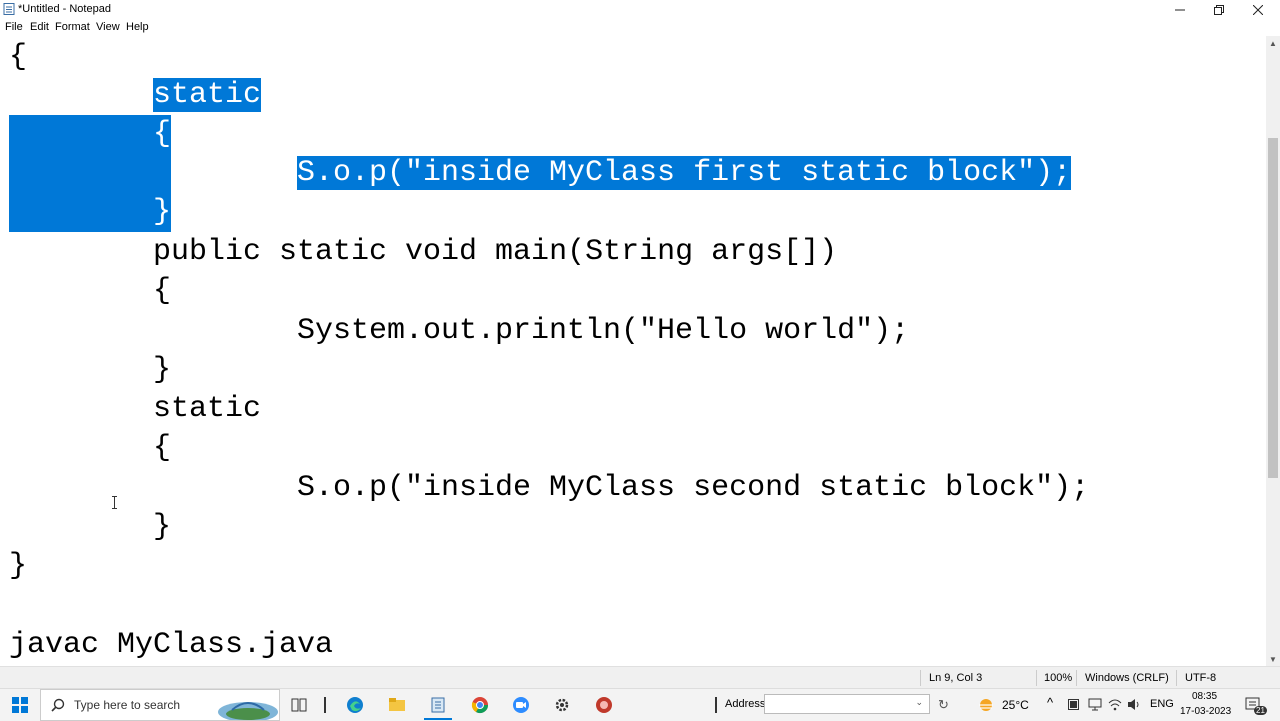 This screenshot has height=721, width=1280. I want to click on minimize-button, so click(1180, 9).